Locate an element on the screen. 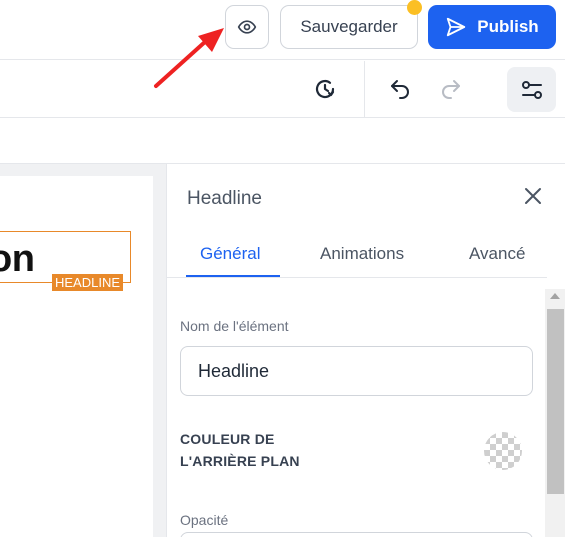 The image size is (565, 537). settings-button is located at coordinates (531, 89).